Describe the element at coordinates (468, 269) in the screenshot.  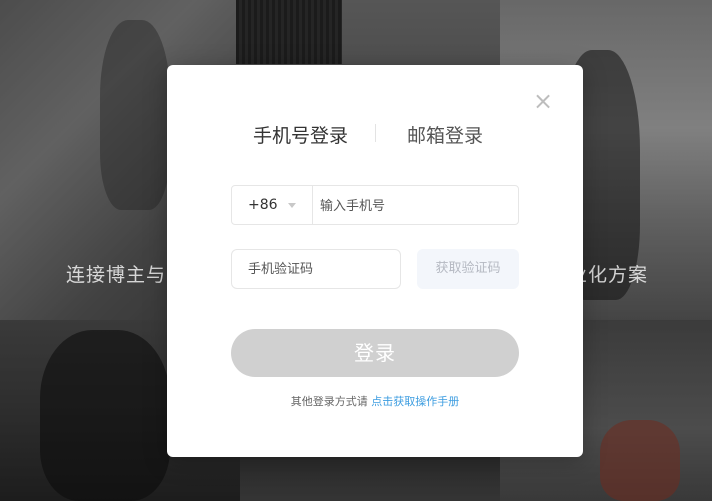
I see `get-code-button: 获取验证码` at that location.